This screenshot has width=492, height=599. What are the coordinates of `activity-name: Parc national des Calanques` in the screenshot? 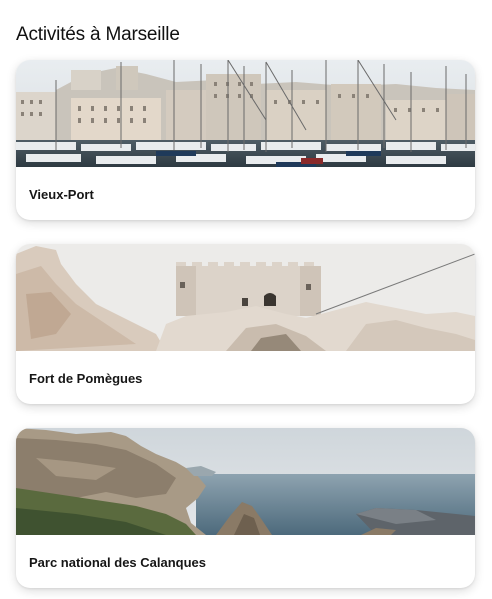 It's located at (118, 562).